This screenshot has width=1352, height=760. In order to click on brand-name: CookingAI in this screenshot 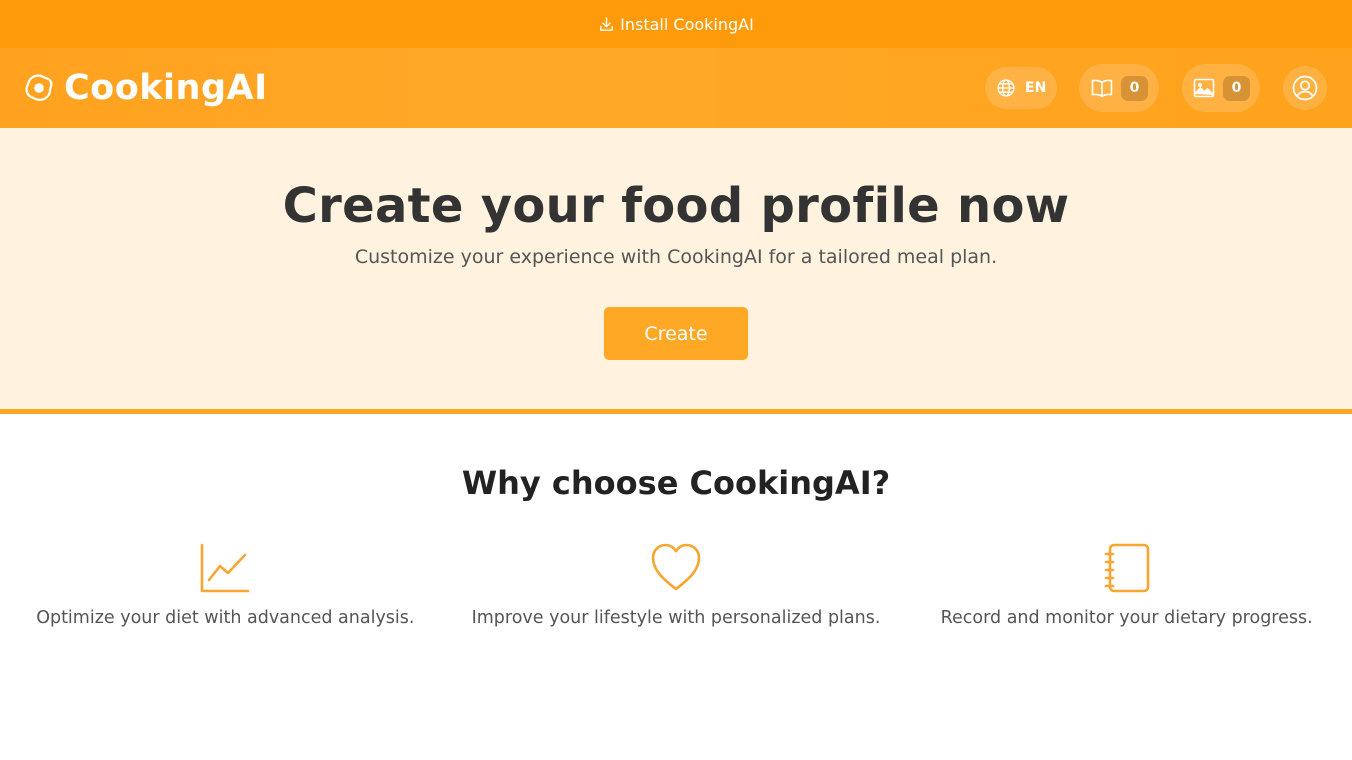, I will do `click(166, 88)`.